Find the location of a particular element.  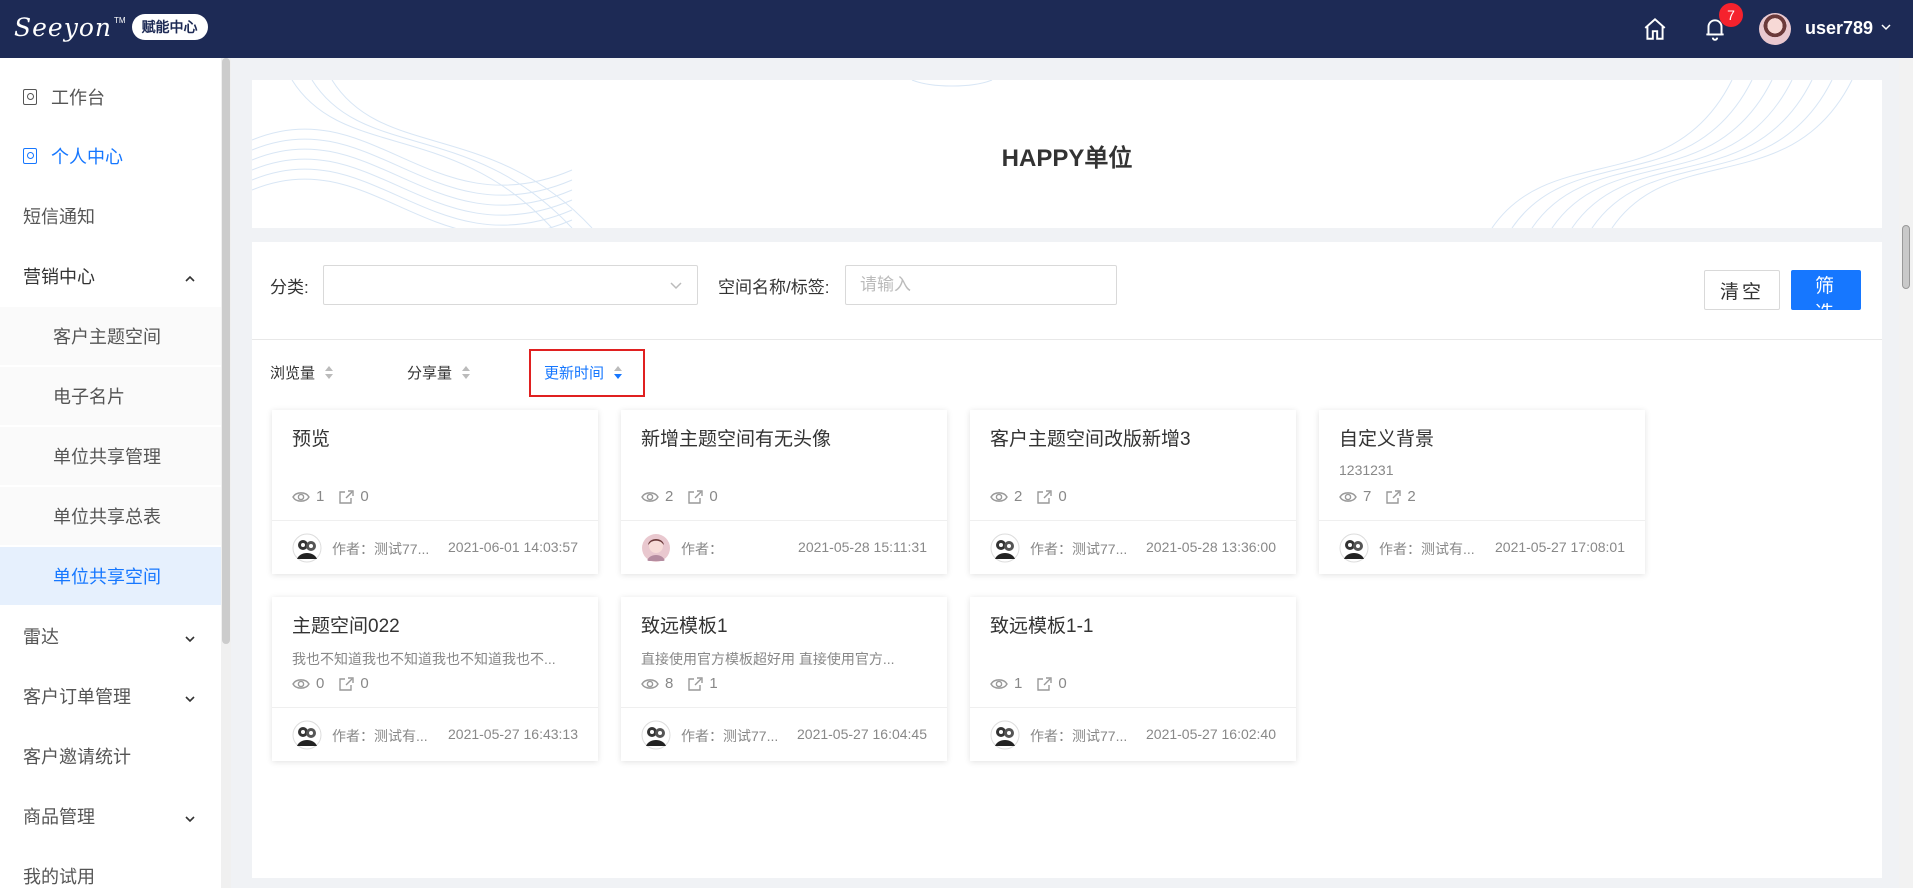

card-title: 主题空间022 is located at coordinates (346, 626).